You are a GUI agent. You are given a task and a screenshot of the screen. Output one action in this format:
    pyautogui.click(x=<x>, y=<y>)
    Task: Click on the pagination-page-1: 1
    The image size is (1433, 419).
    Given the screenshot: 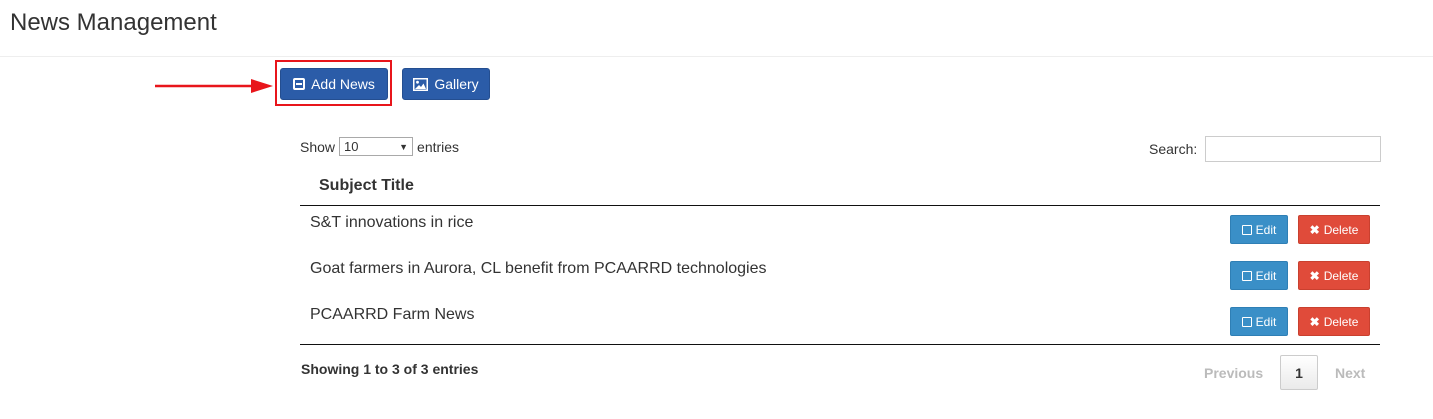 What is the action you would take?
    pyautogui.click(x=1299, y=372)
    